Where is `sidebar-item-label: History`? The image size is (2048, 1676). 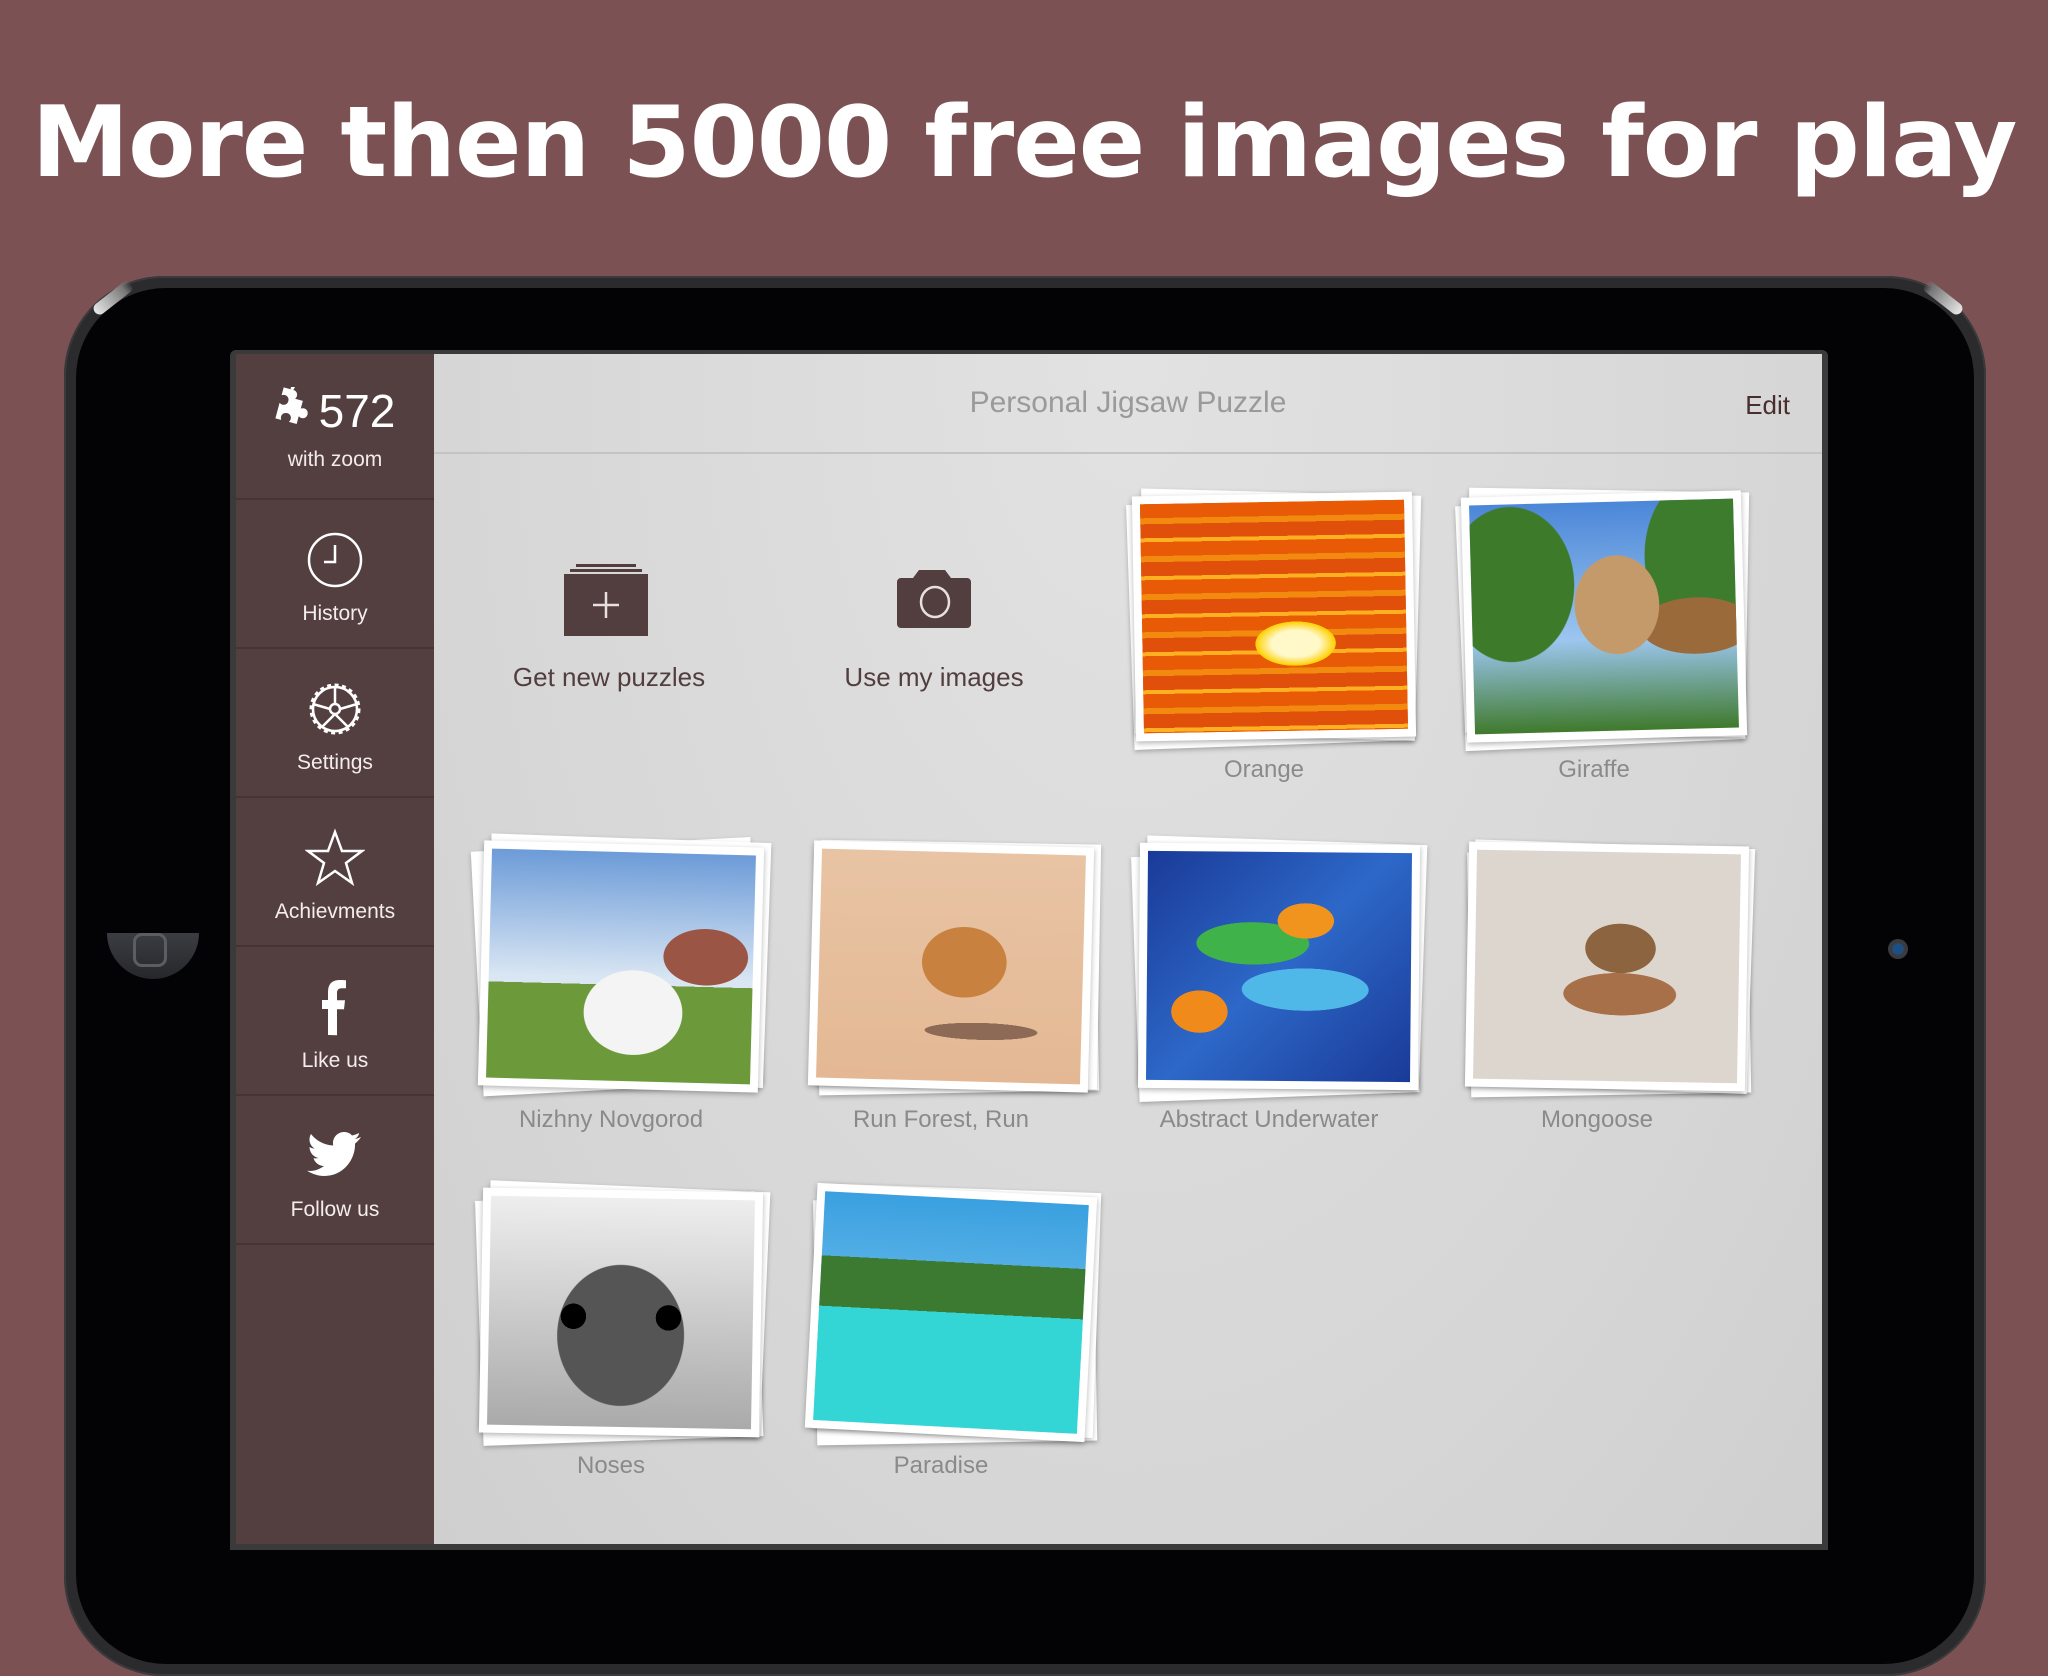 sidebar-item-label: History is located at coordinates (335, 613).